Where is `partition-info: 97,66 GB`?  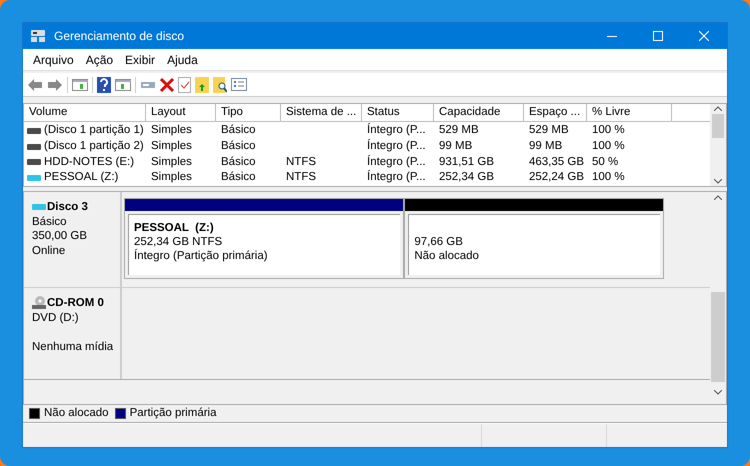
partition-info: 97,66 GB is located at coordinates (439, 242).